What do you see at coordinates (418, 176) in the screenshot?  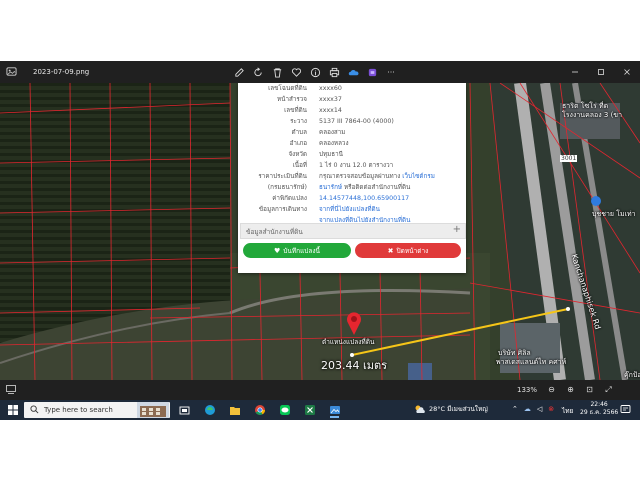 I see `treasury-website-link: เว็บไซต์กรม` at bounding box center [418, 176].